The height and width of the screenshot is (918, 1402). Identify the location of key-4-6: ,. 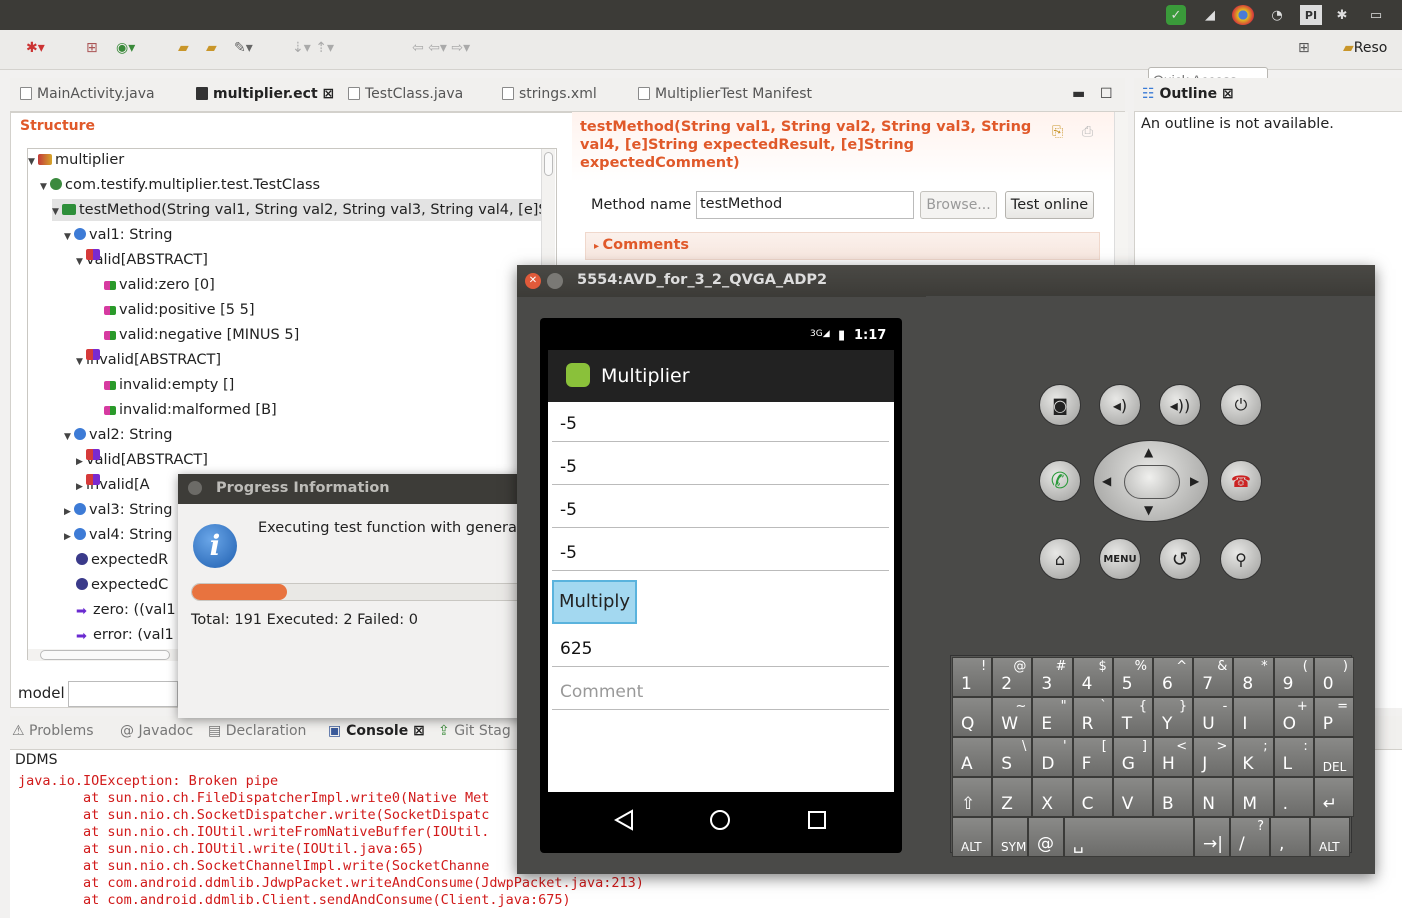
(1290, 837).